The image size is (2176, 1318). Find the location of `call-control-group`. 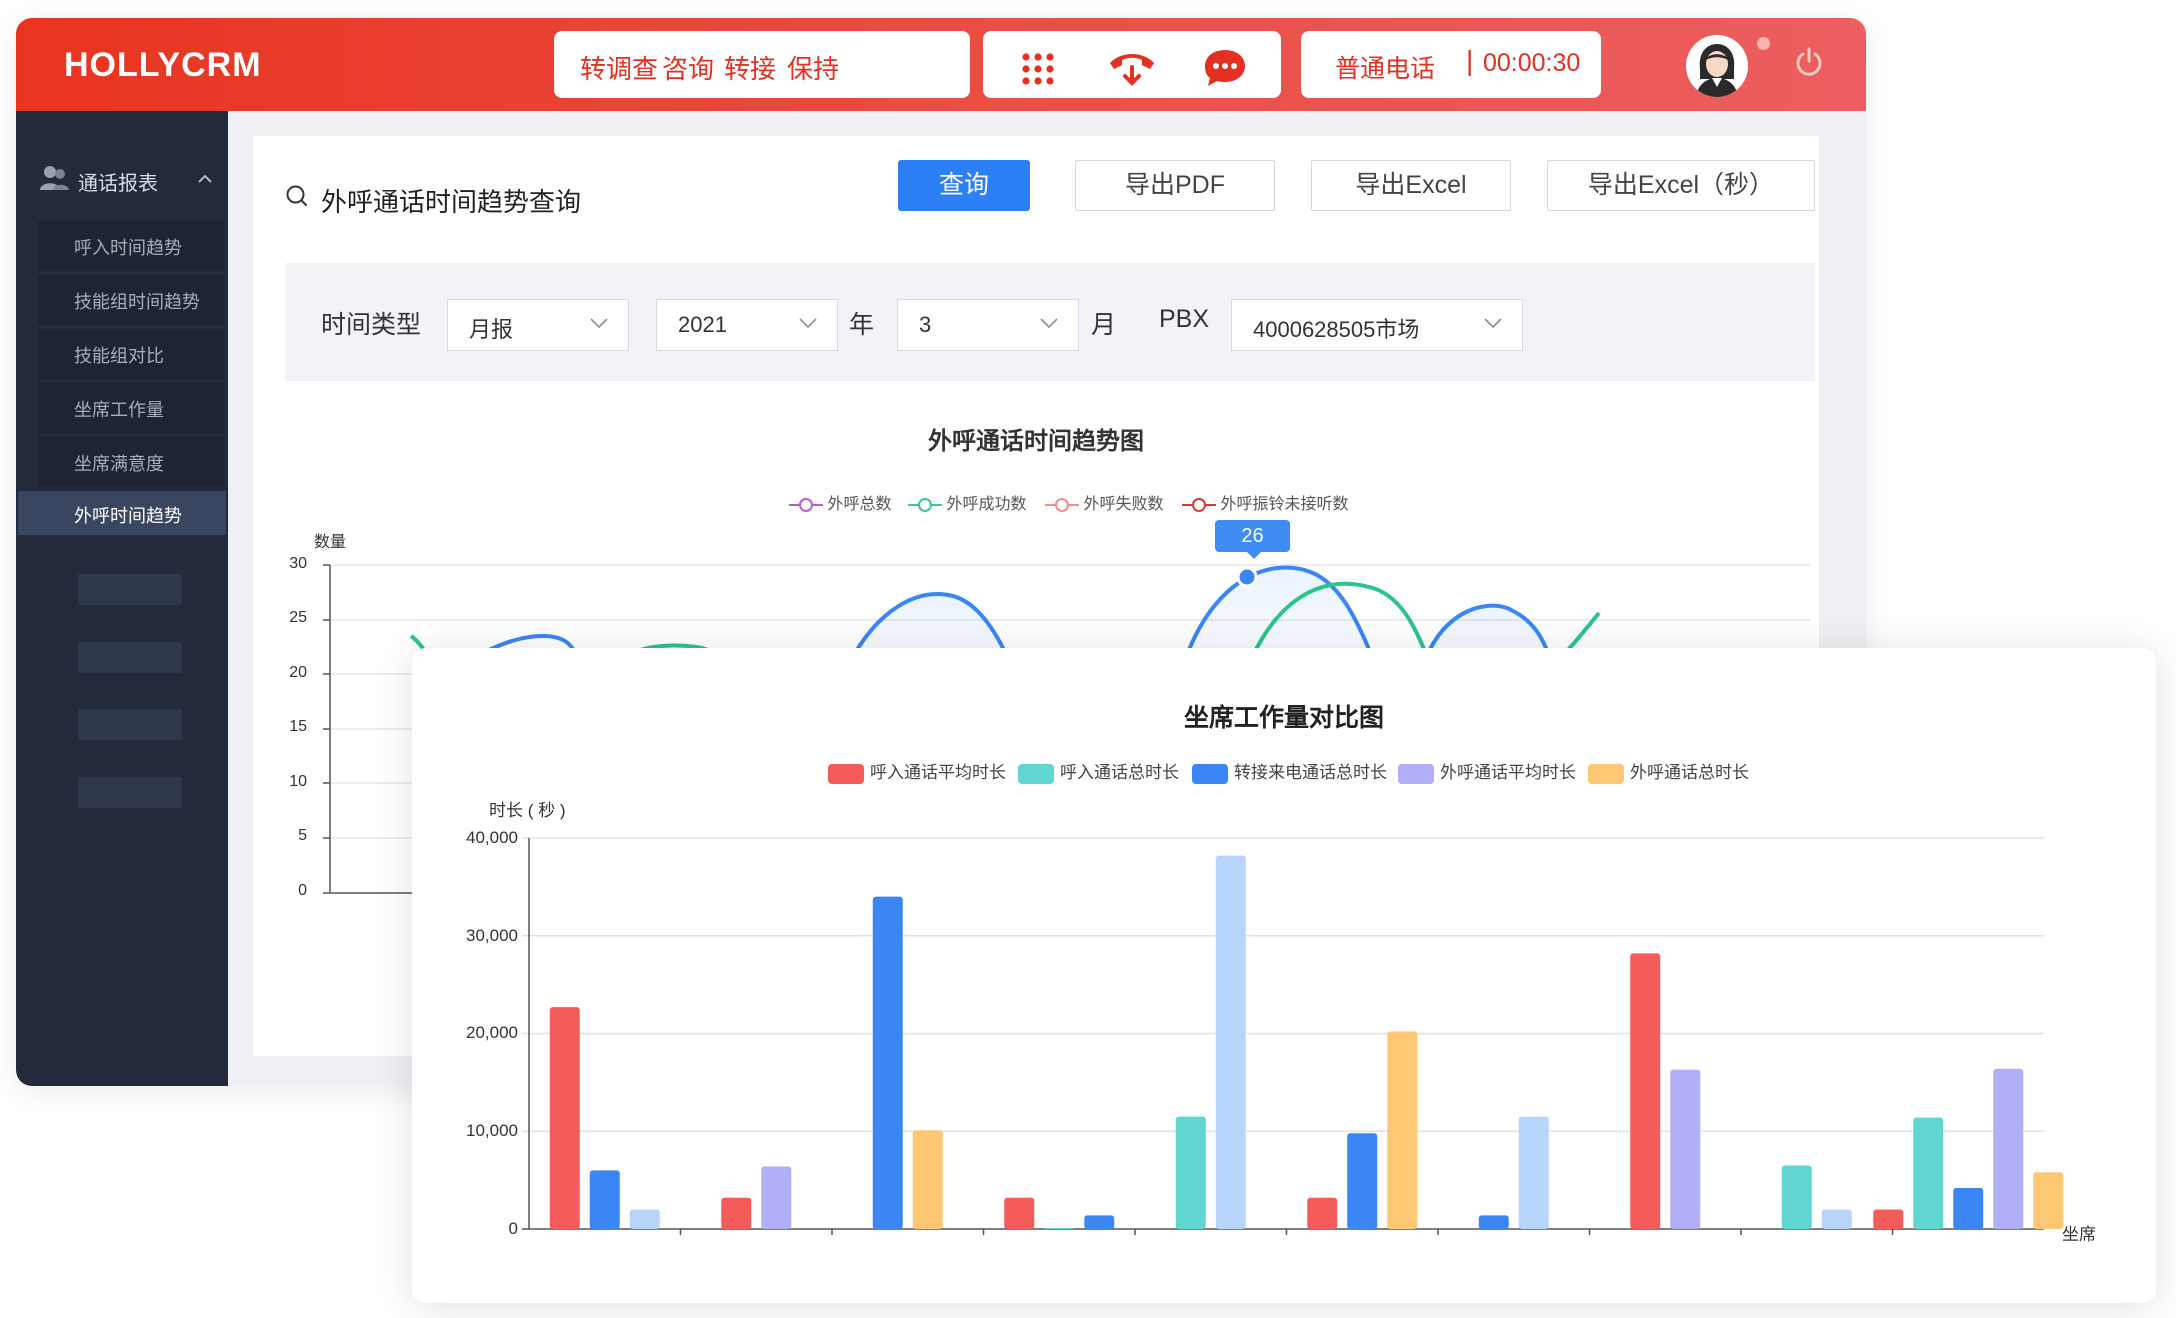

call-control-group is located at coordinates (1132, 64).